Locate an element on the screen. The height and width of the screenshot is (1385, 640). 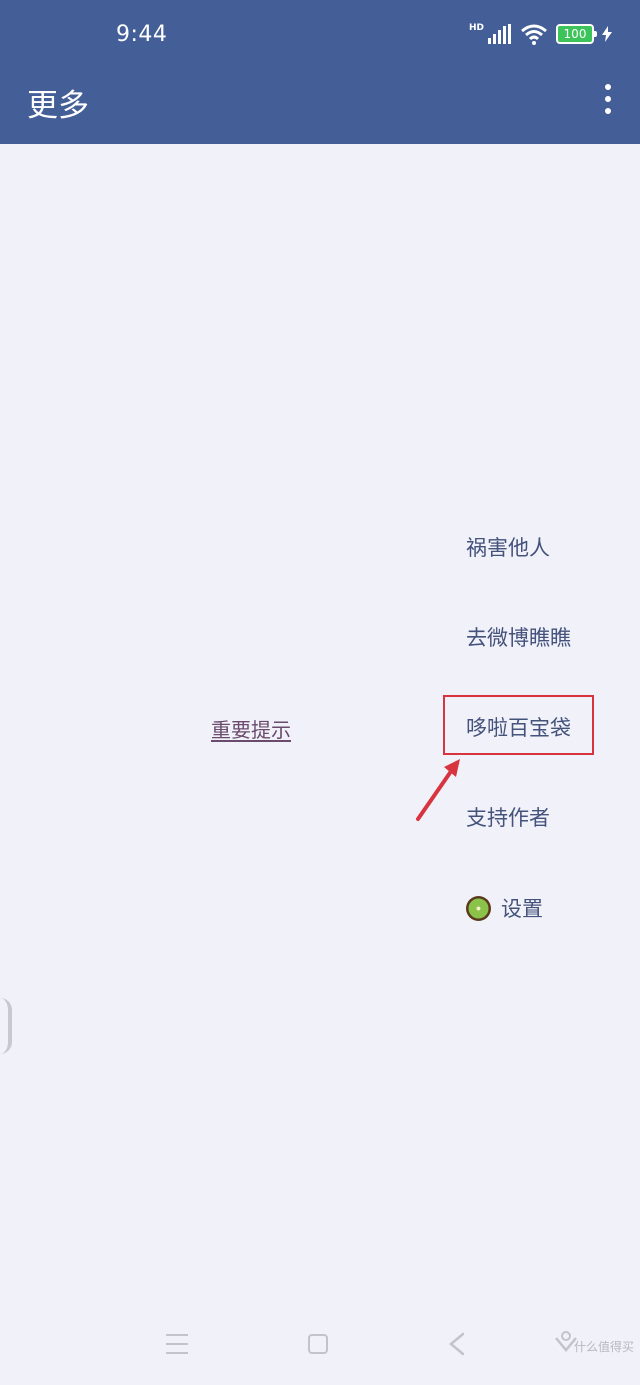
more-vert-icon is located at coordinates (608, 99).